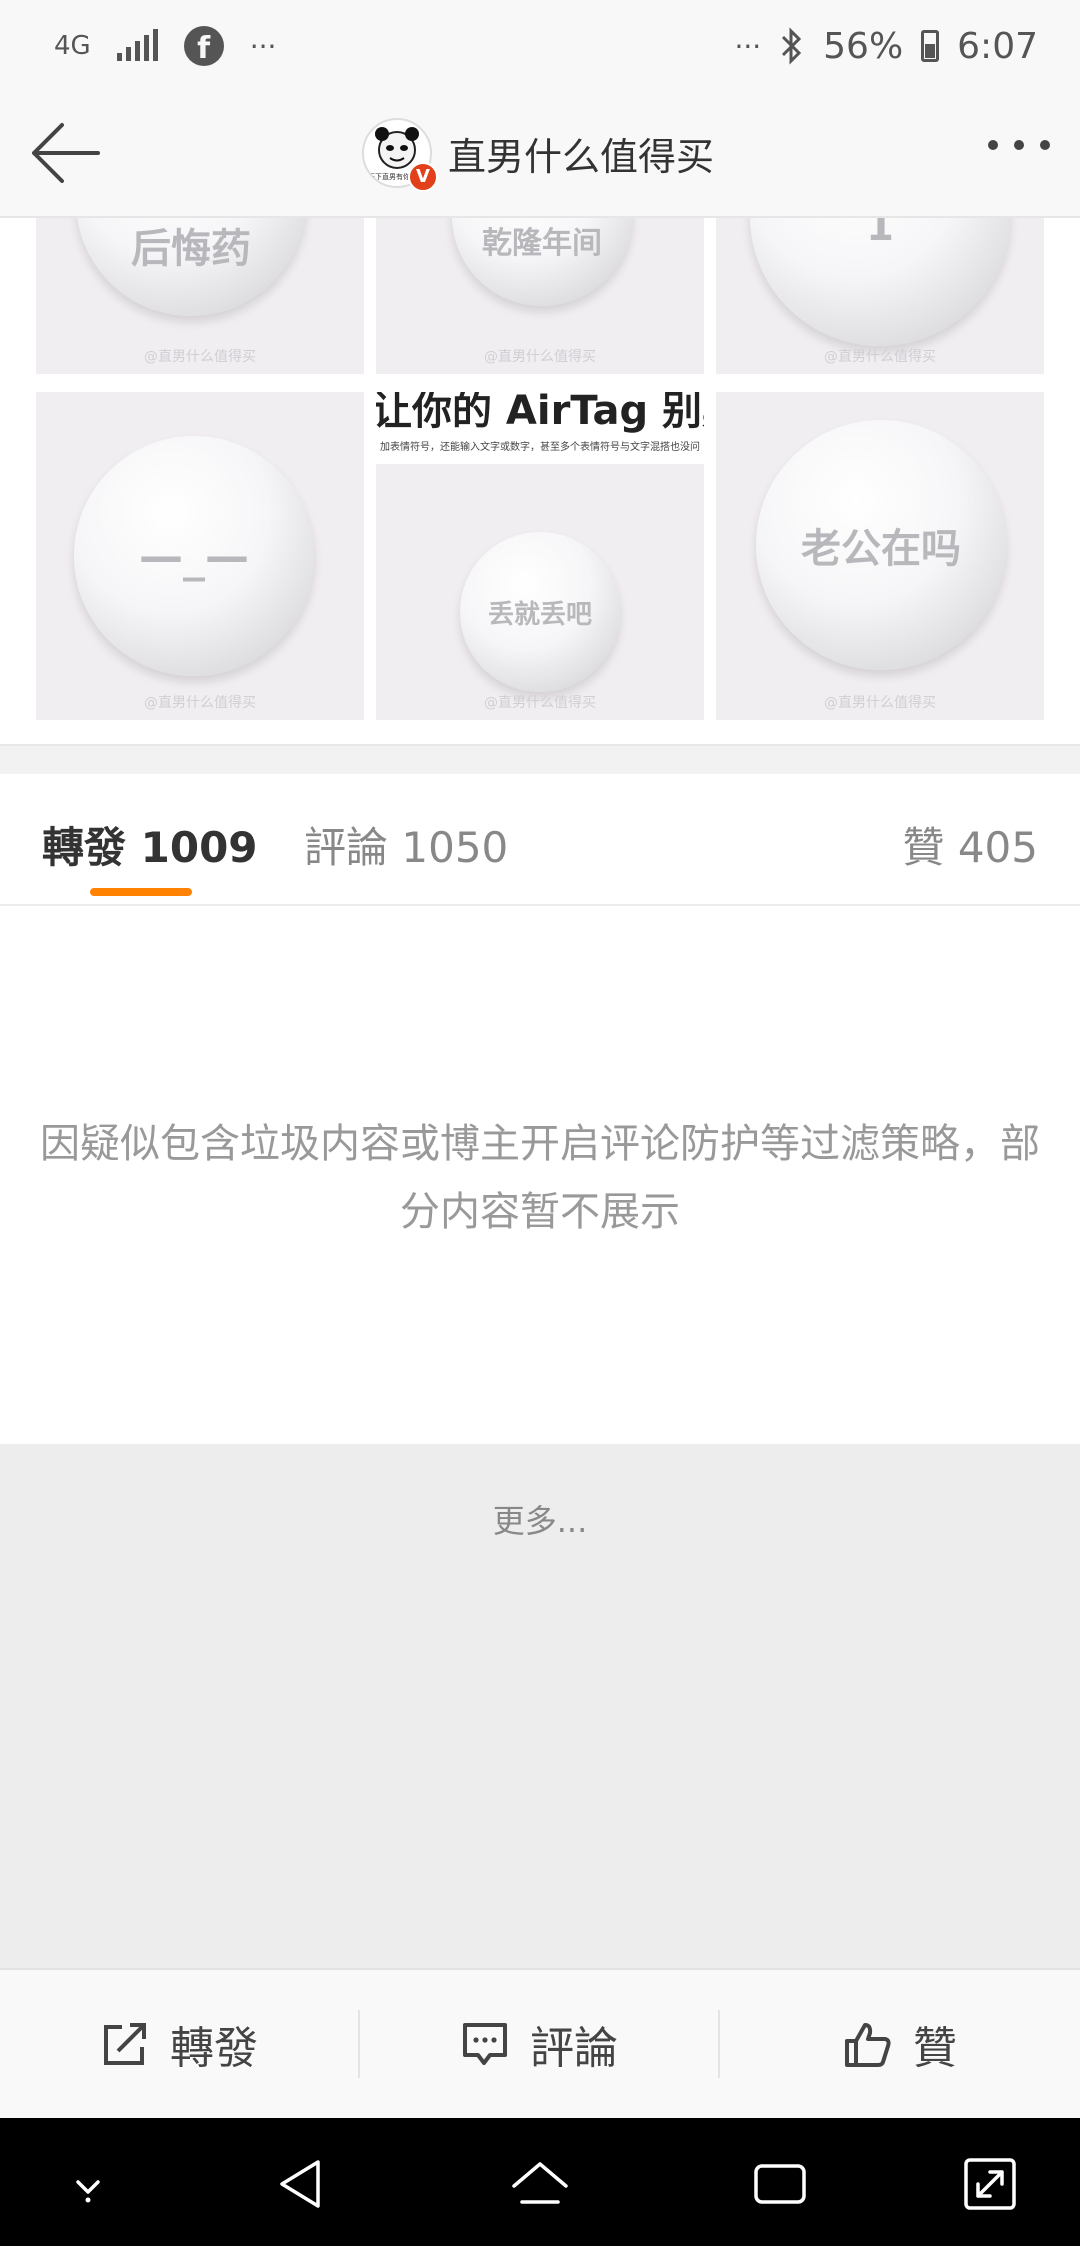 This screenshot has height=2246, width=1080. What do you see at coordinates (935, 2048) in the screenshot?
I see `like-label: 贊` at bounding box center [935, 2048].